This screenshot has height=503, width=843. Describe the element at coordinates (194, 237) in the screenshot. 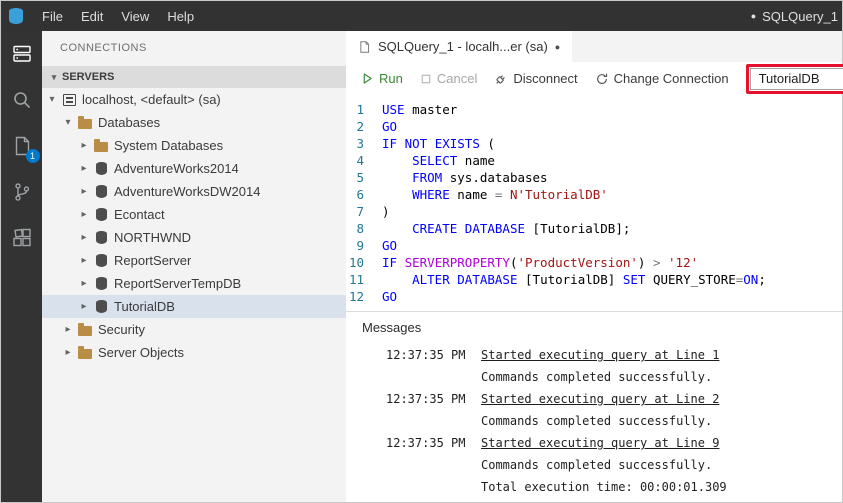

I see `tree-item: ▸ NORTHWND` at that location.